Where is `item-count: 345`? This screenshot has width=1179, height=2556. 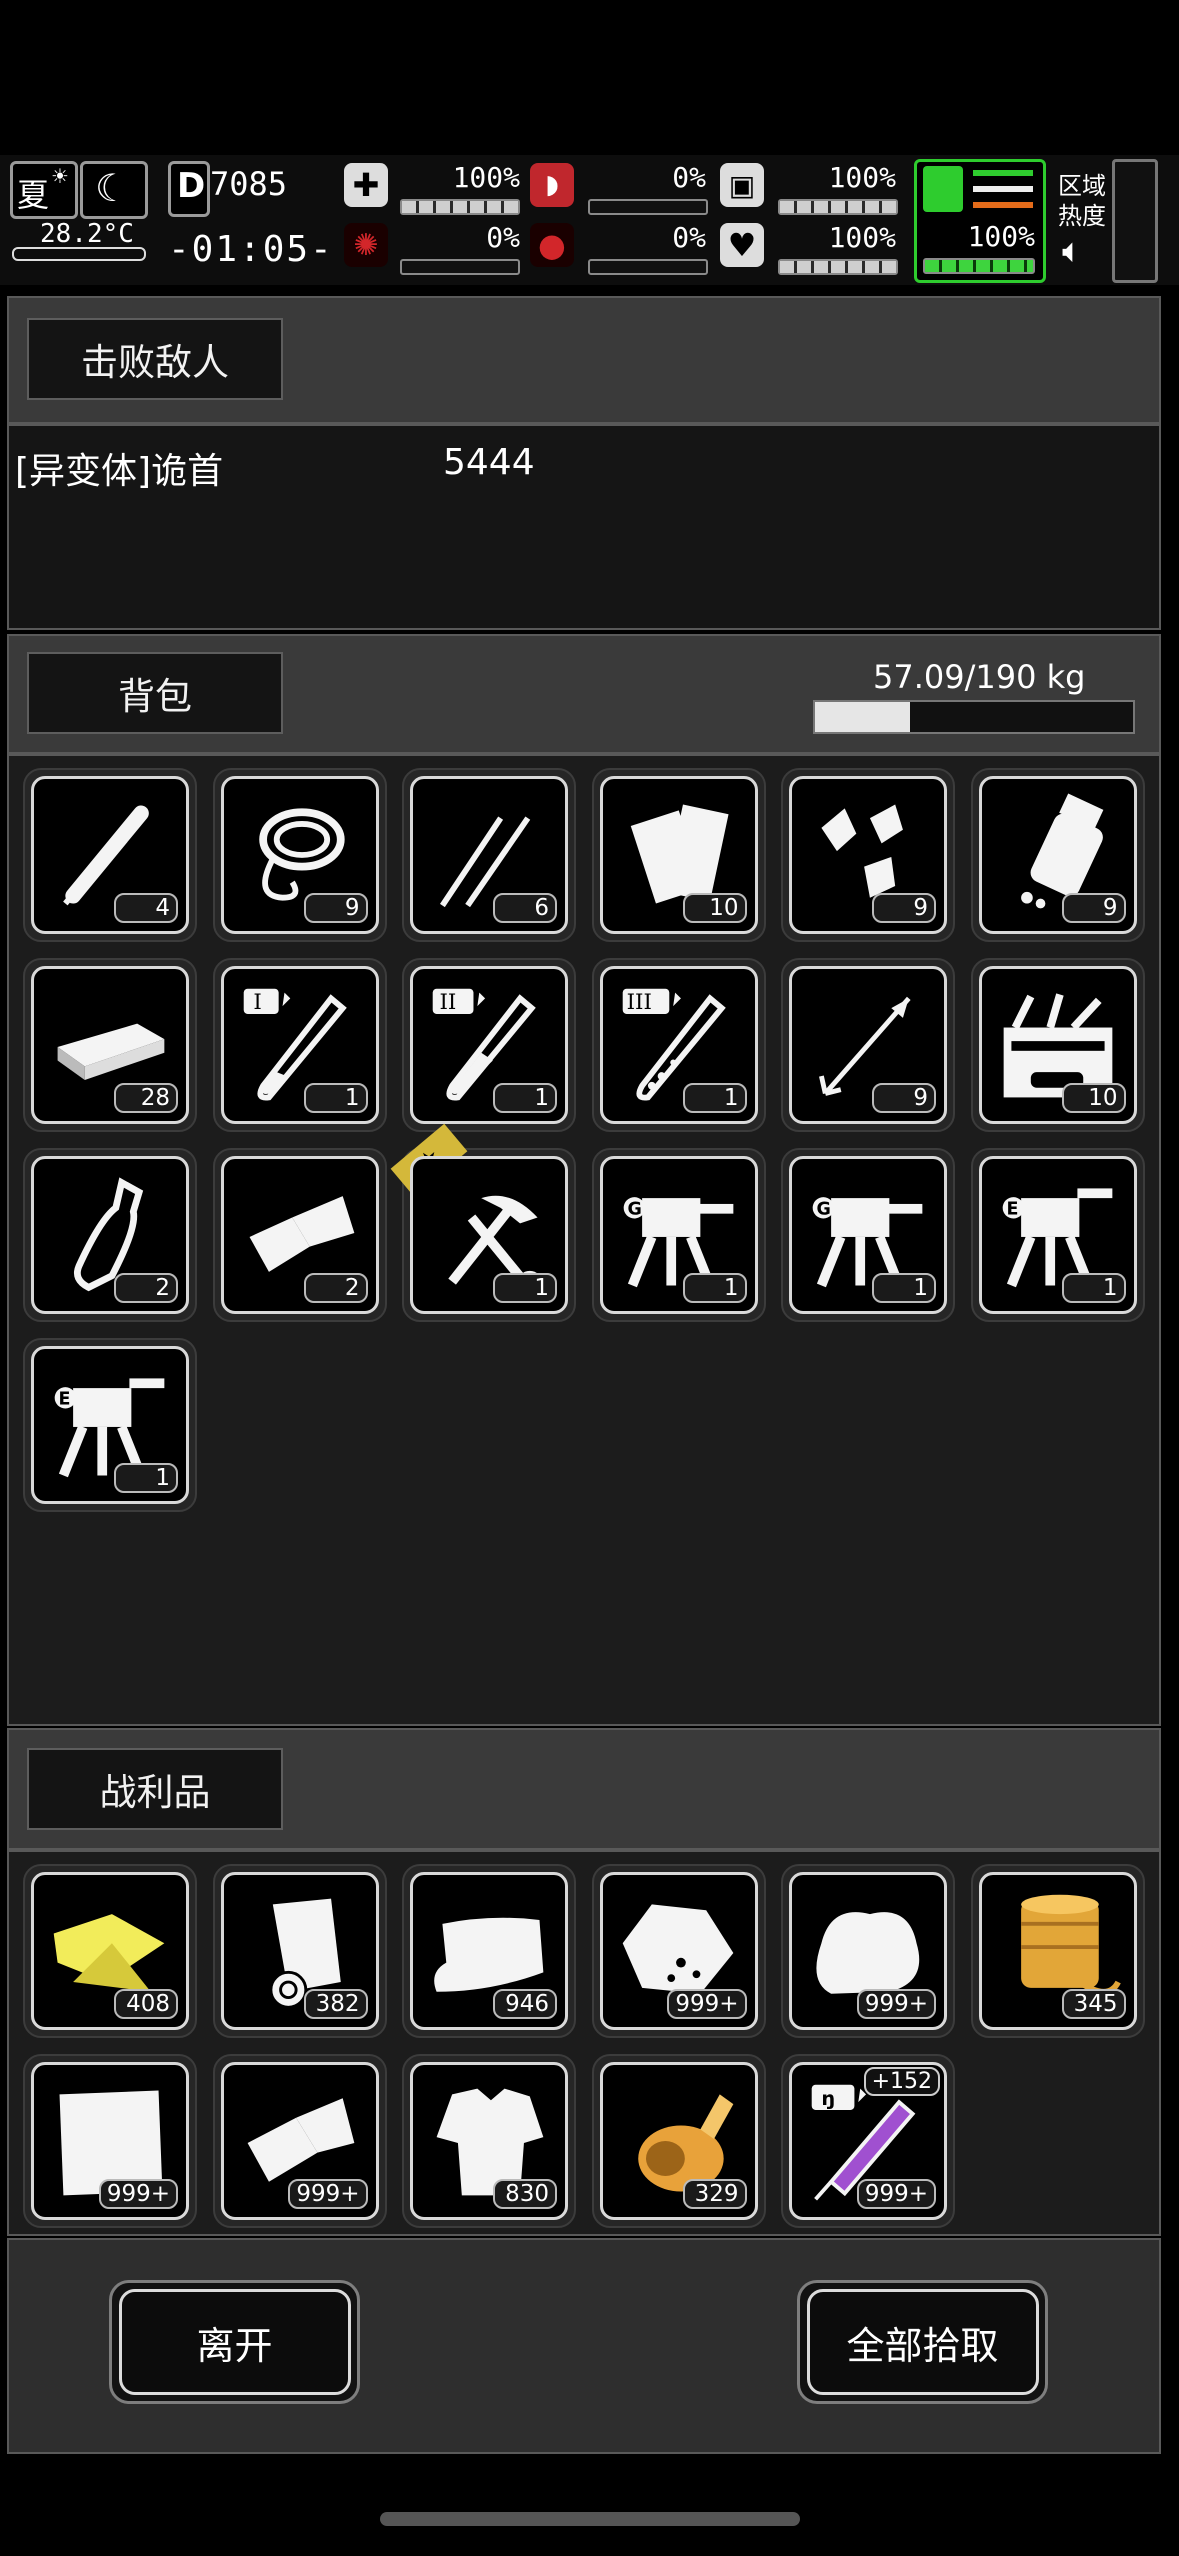 item-count: 345 is located at coordinates (1093, 2004).